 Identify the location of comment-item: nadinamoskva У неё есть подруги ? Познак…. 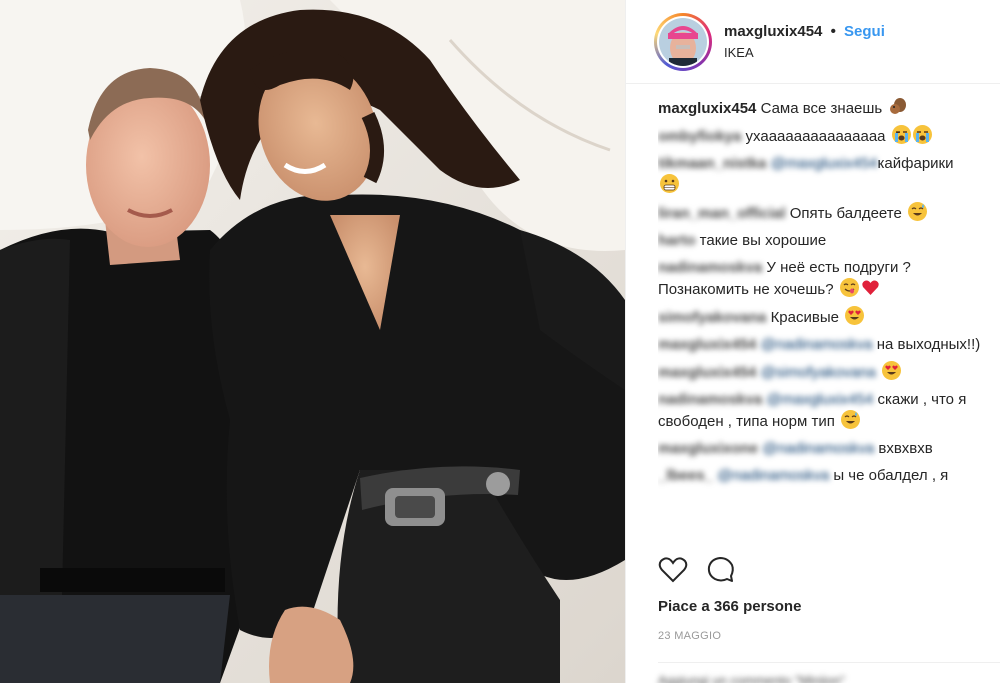
(825, 278).